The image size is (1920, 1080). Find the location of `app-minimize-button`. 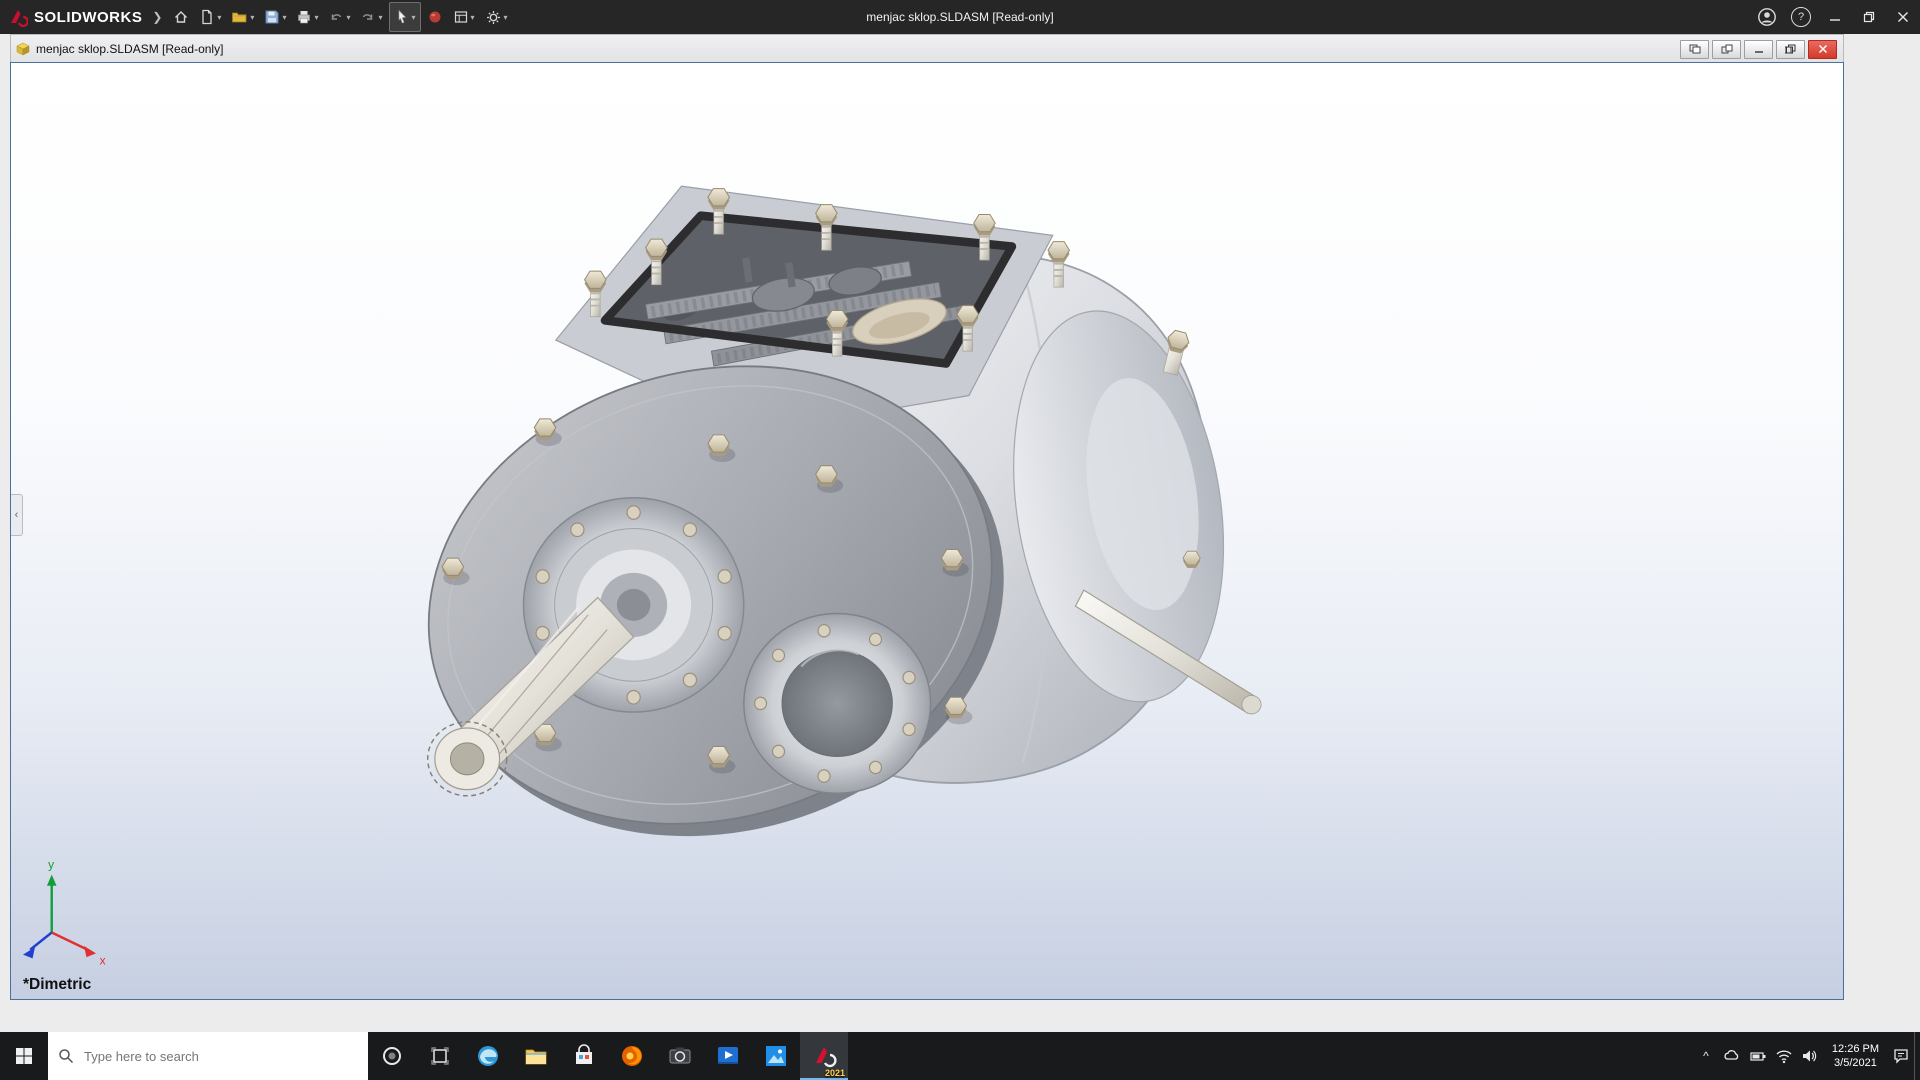

app-minimize-button is located at coordinates (1835, 17).